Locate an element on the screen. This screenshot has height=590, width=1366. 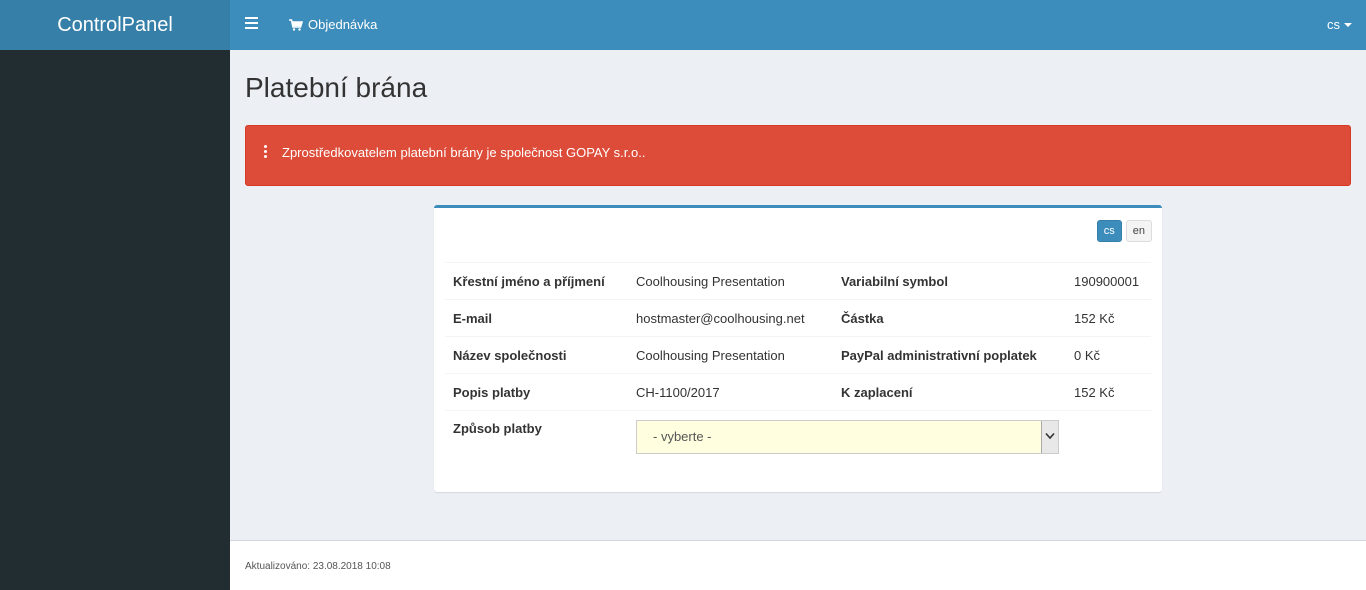
last-updated-text: Aktualizováno: 23.08.2018 10:08 is located at coordinates (318, 566).